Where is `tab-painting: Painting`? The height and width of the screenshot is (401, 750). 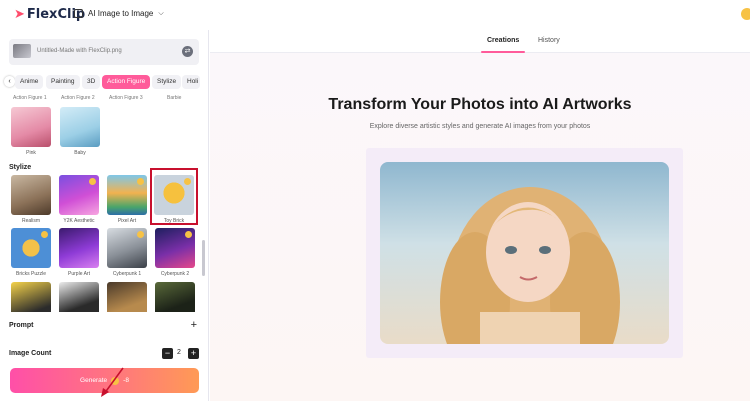
tab-painting: Painting is located at coordinates (63, 82).